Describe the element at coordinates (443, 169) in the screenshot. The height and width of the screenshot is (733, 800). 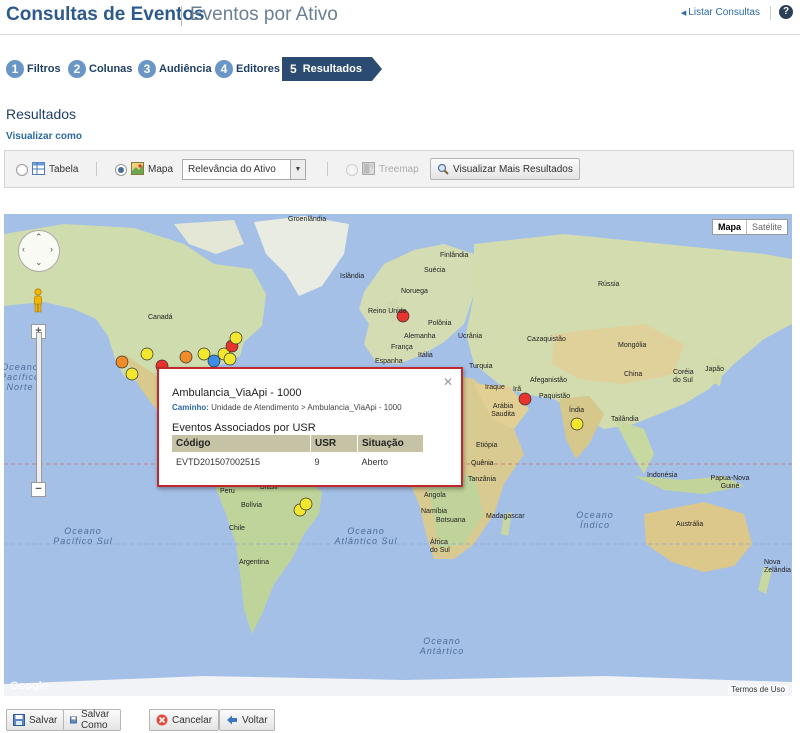
I see `magnifier-icon` at that location.